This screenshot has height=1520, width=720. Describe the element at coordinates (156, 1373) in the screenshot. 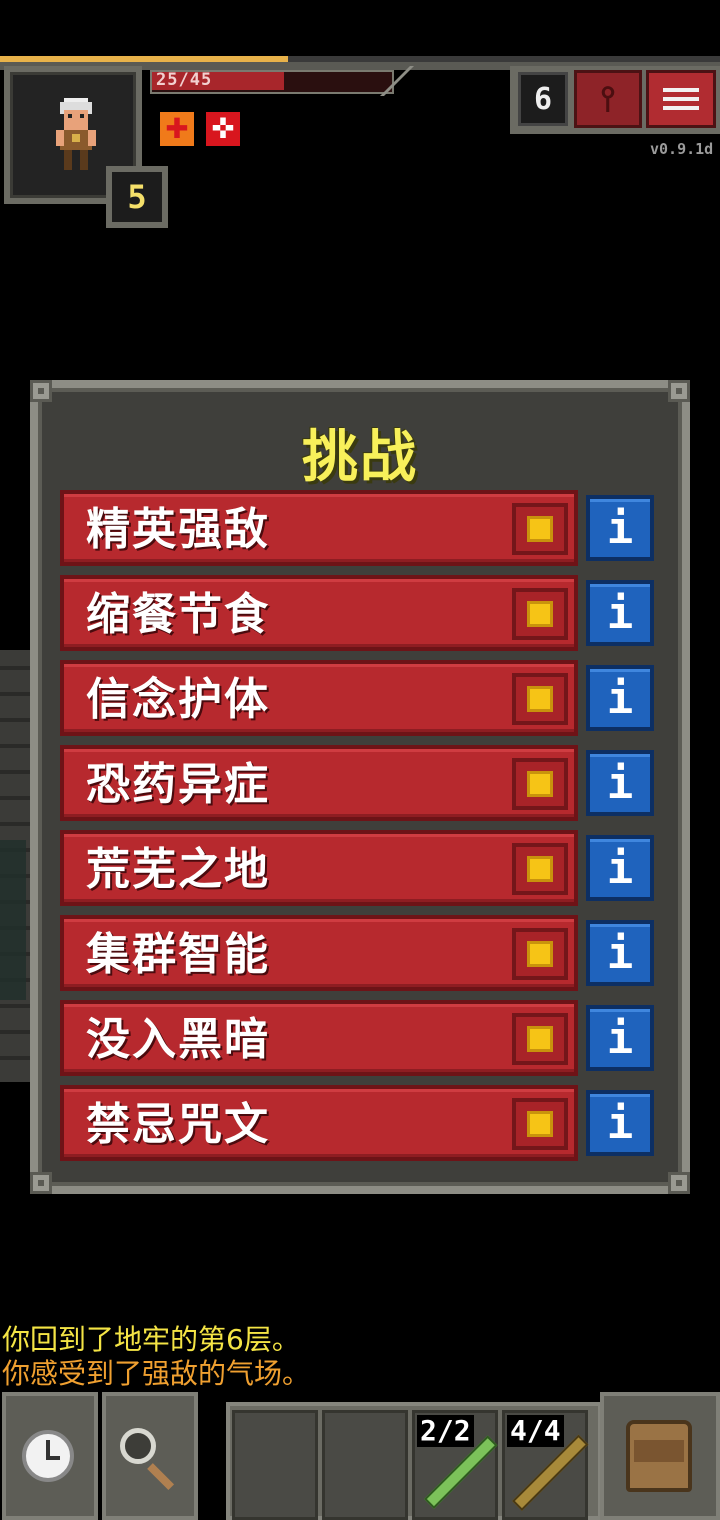

I see `game-log-line: 你感受到了强敌的气场。` at that location.